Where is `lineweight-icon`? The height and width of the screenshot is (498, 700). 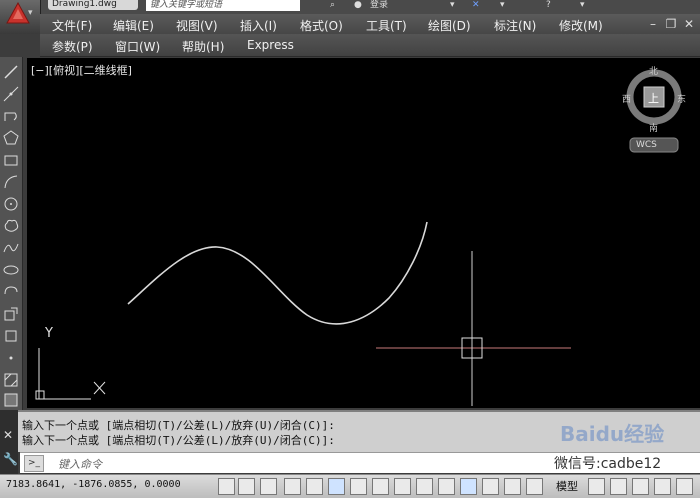
lineweight-icon is located at coordinates (446, 486).